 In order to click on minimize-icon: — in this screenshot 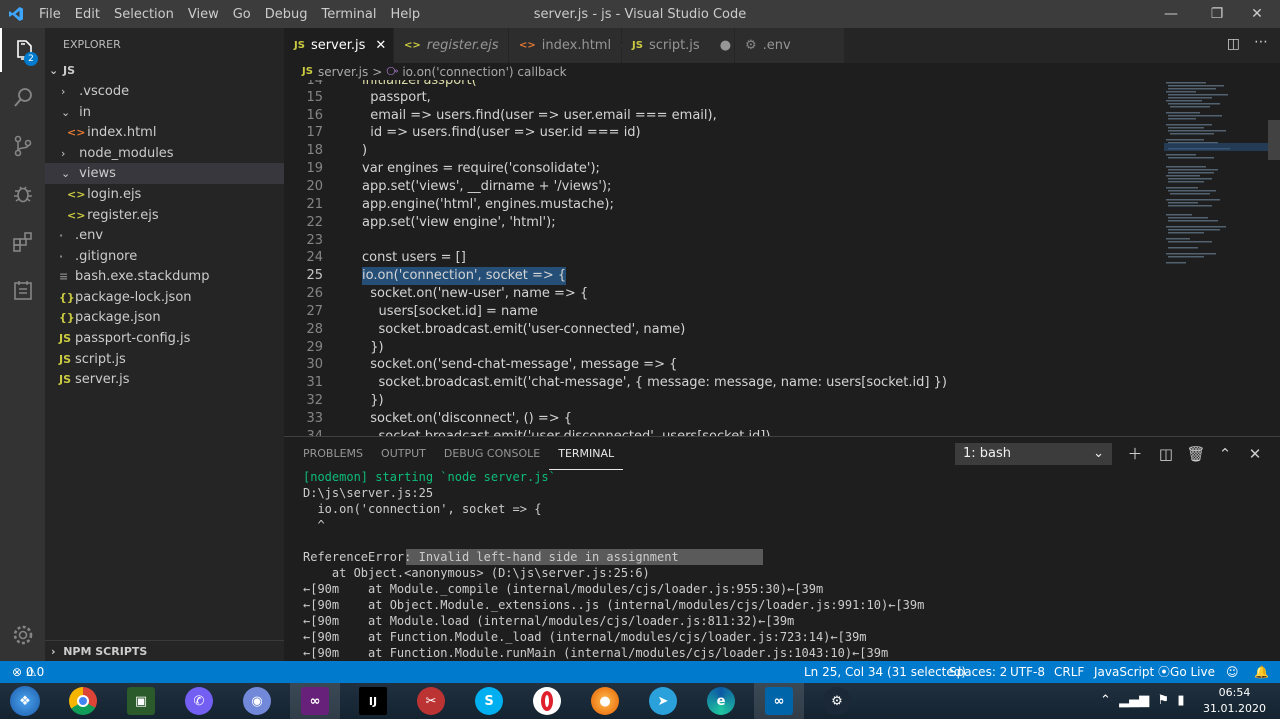, I will do `click(1171, 14)`.